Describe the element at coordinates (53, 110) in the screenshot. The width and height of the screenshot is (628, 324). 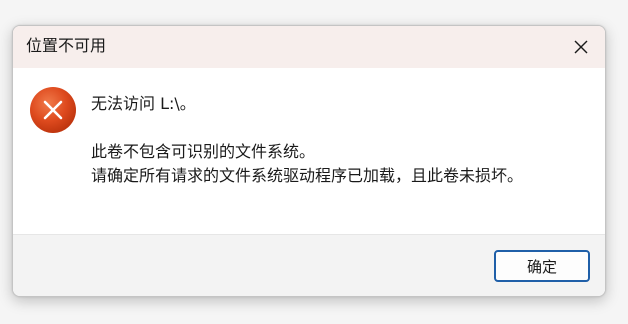
I see `error-icon` at that location.